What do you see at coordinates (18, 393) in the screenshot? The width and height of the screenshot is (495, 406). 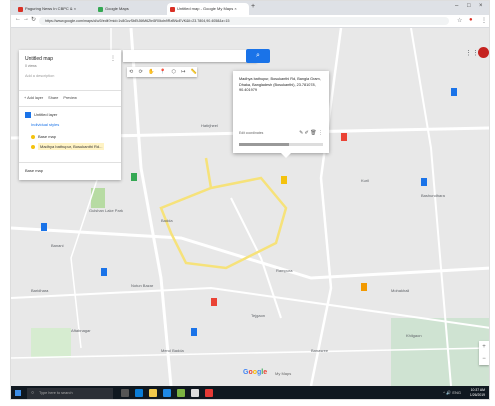 I see `start-button` at bounding box center [18, 393].